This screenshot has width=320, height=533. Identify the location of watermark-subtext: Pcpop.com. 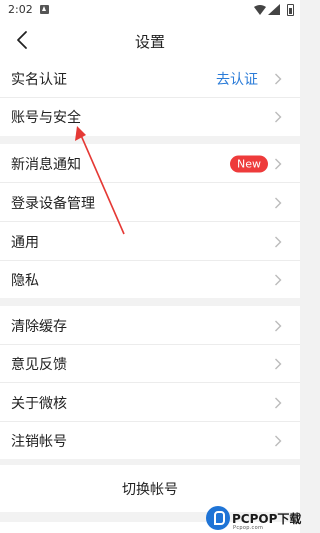
(248, 528).